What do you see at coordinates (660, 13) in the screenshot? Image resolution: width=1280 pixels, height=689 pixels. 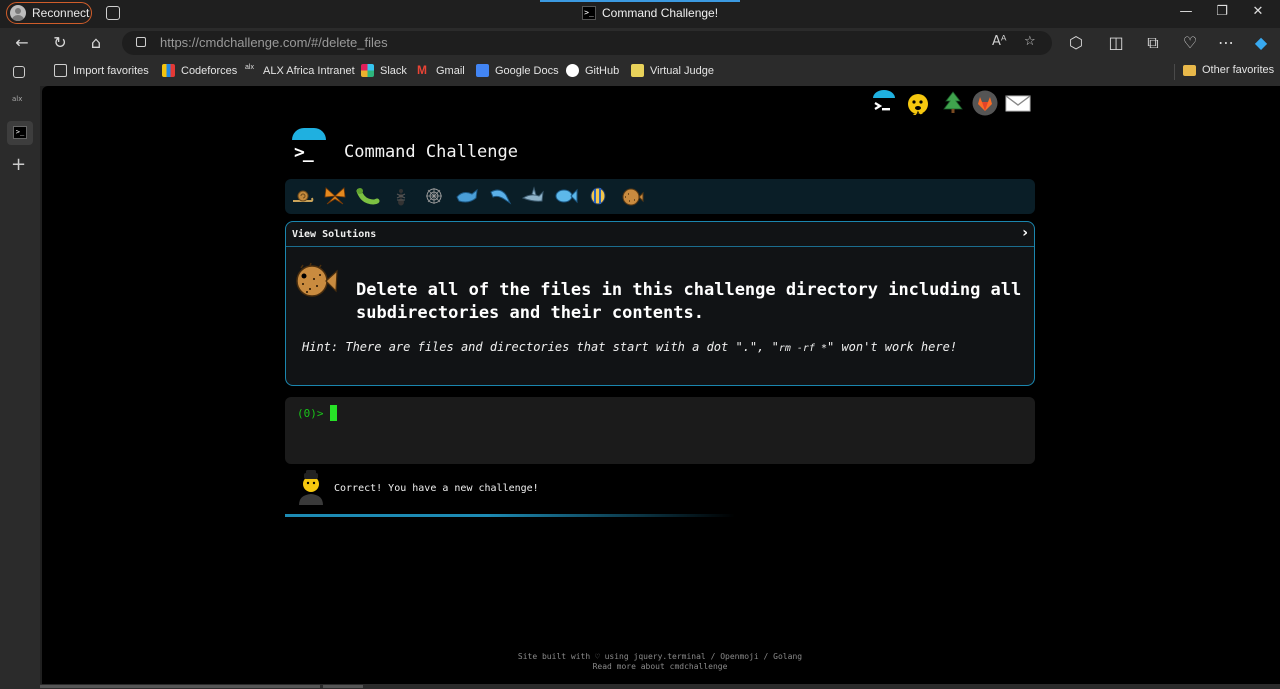 I see `tab-title-label: Command Challenge!` at bounding box center [660, 13].